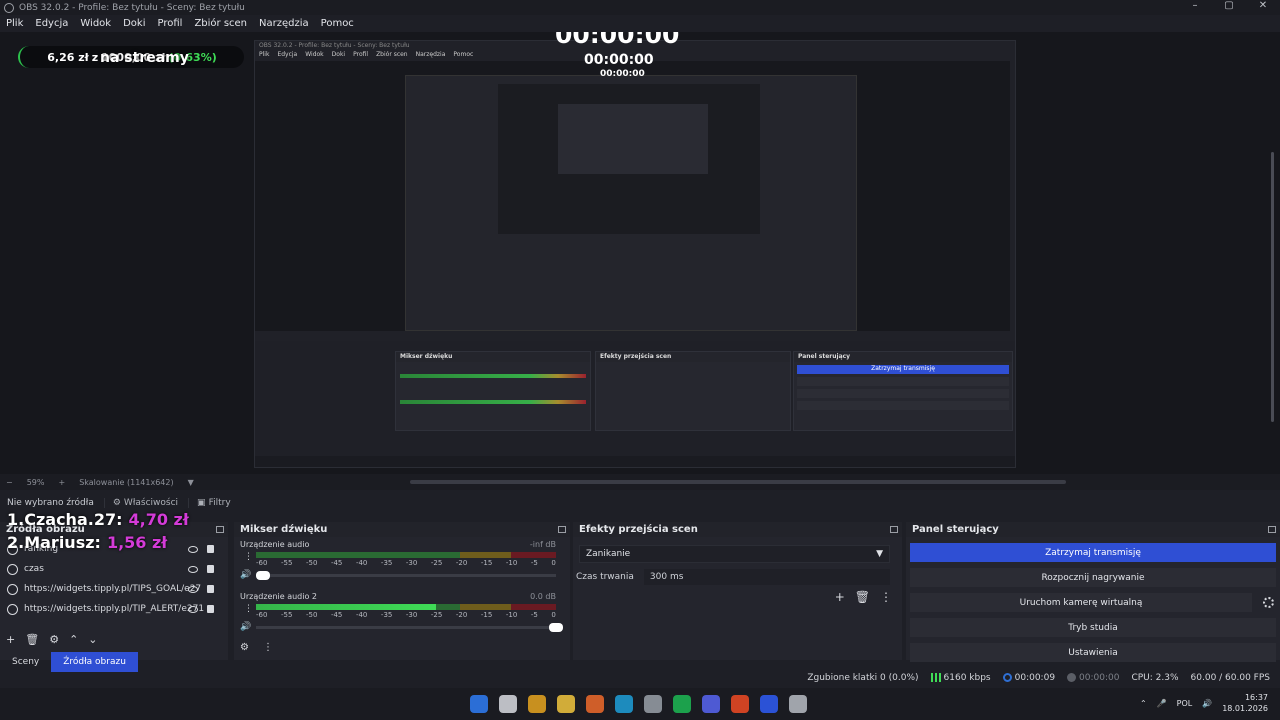 The image size is (1280, 720). Describe the element at coordinates (9, 482) in the screenshot. I see `zoom-out-button: −` at that location.